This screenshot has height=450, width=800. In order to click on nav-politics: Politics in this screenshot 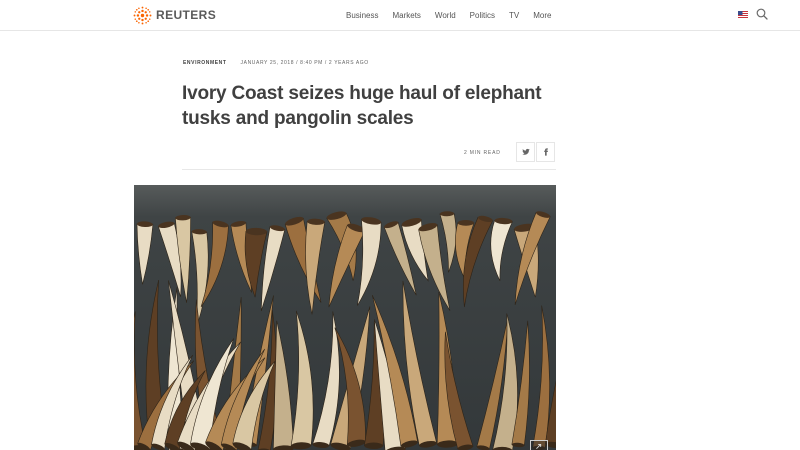, I will do `click(482, 15)`.